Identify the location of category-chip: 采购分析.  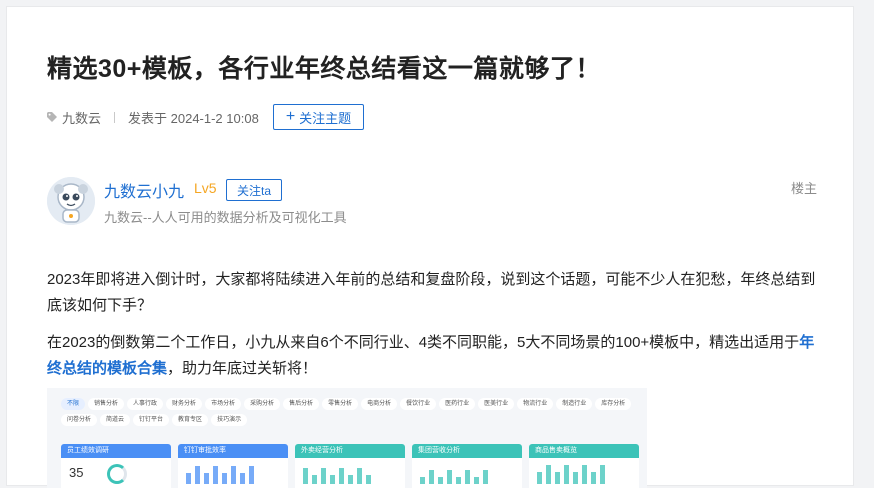
(262, 404).